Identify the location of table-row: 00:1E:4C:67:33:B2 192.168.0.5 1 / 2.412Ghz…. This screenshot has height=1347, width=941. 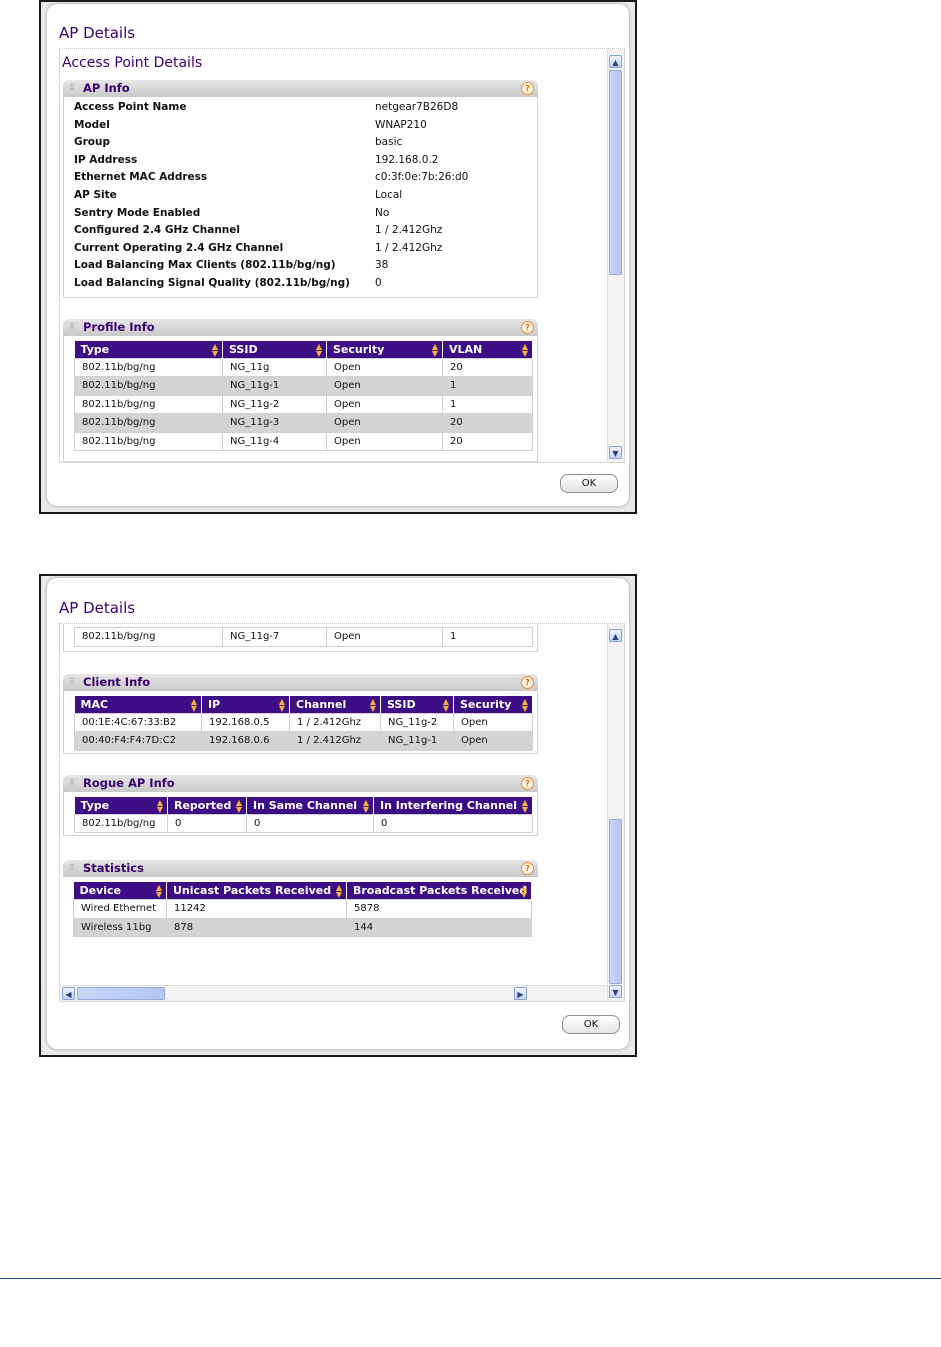
(303, 722).